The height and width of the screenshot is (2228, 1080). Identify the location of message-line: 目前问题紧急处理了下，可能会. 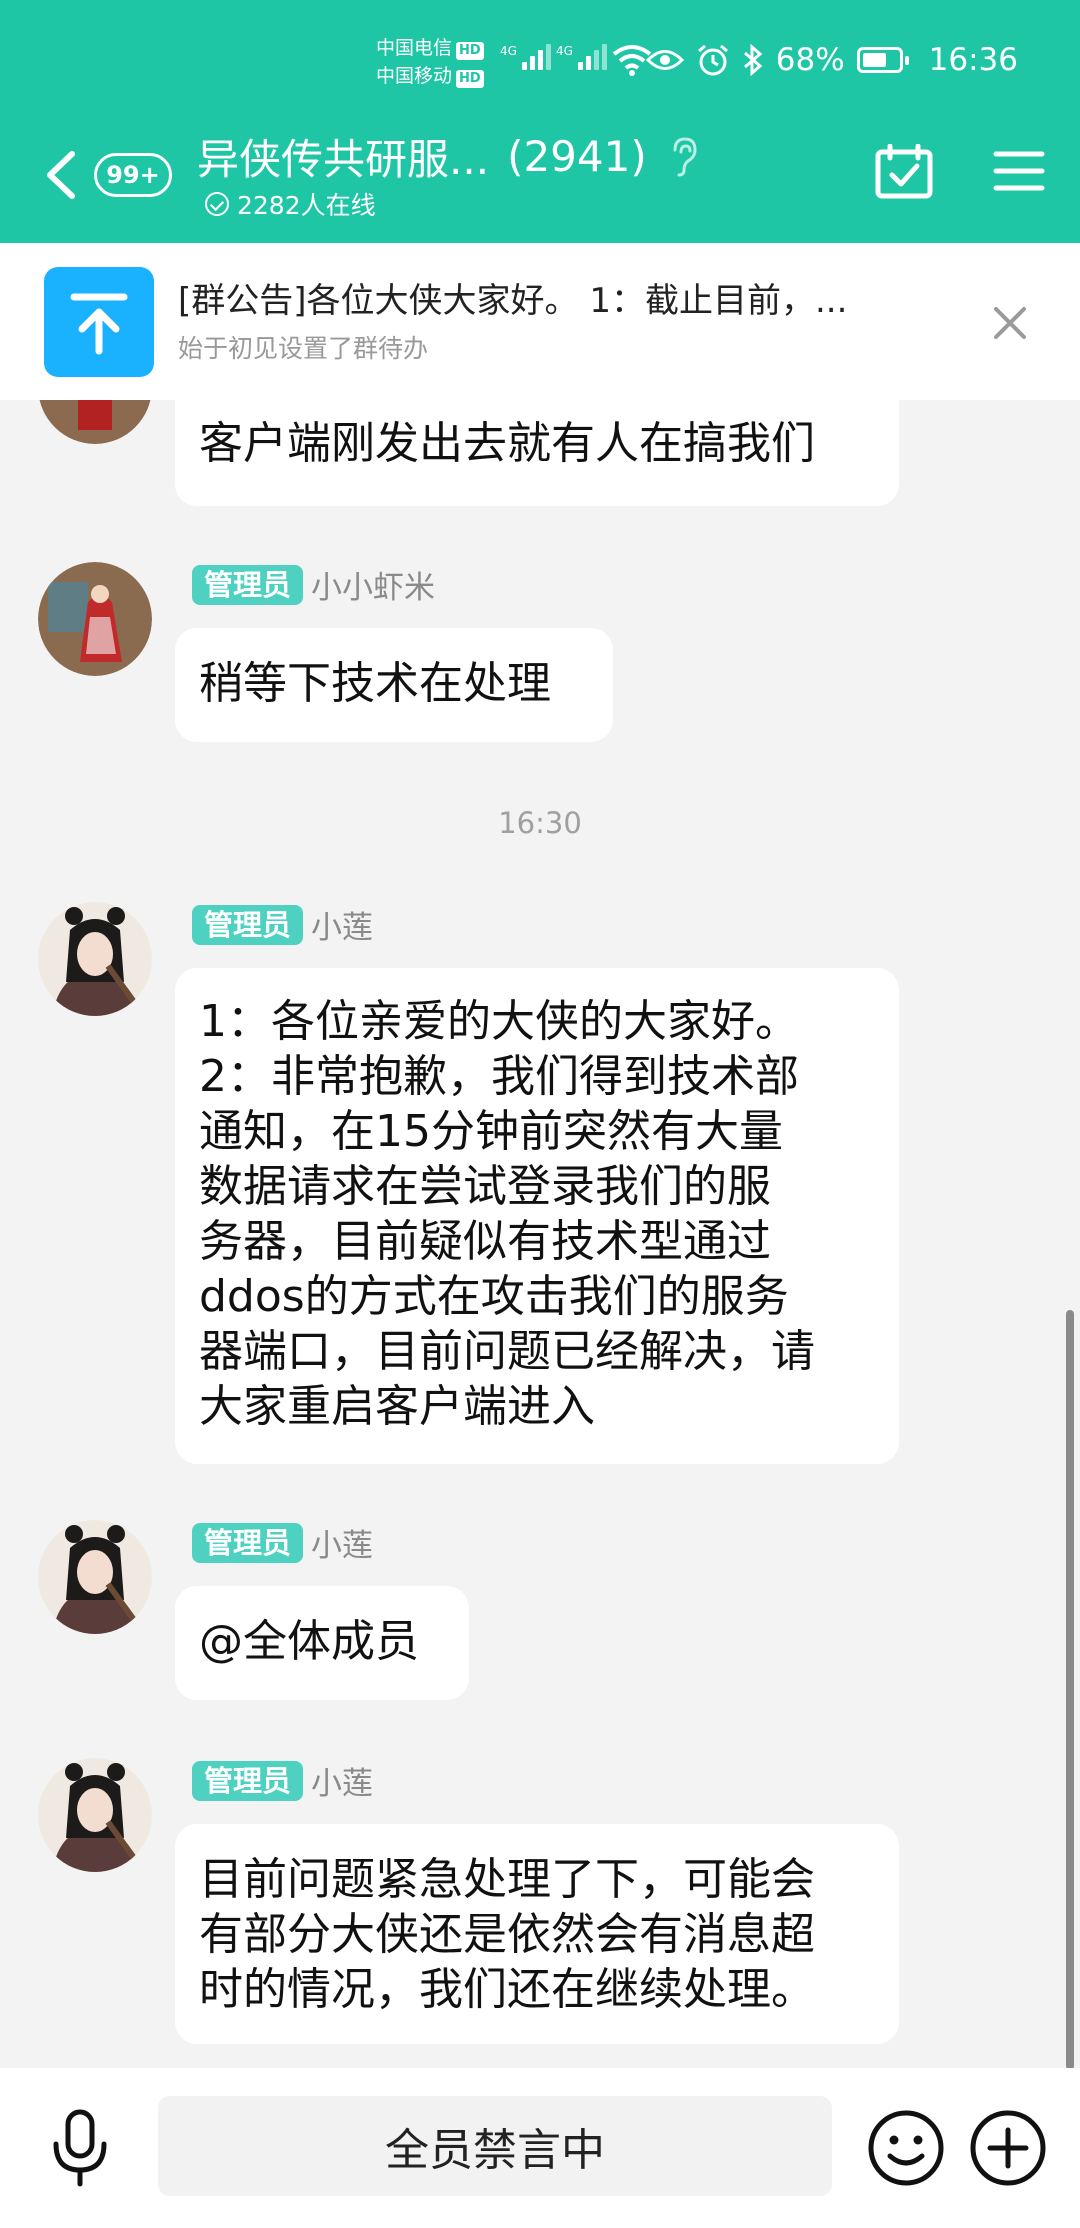
(507, 1879).